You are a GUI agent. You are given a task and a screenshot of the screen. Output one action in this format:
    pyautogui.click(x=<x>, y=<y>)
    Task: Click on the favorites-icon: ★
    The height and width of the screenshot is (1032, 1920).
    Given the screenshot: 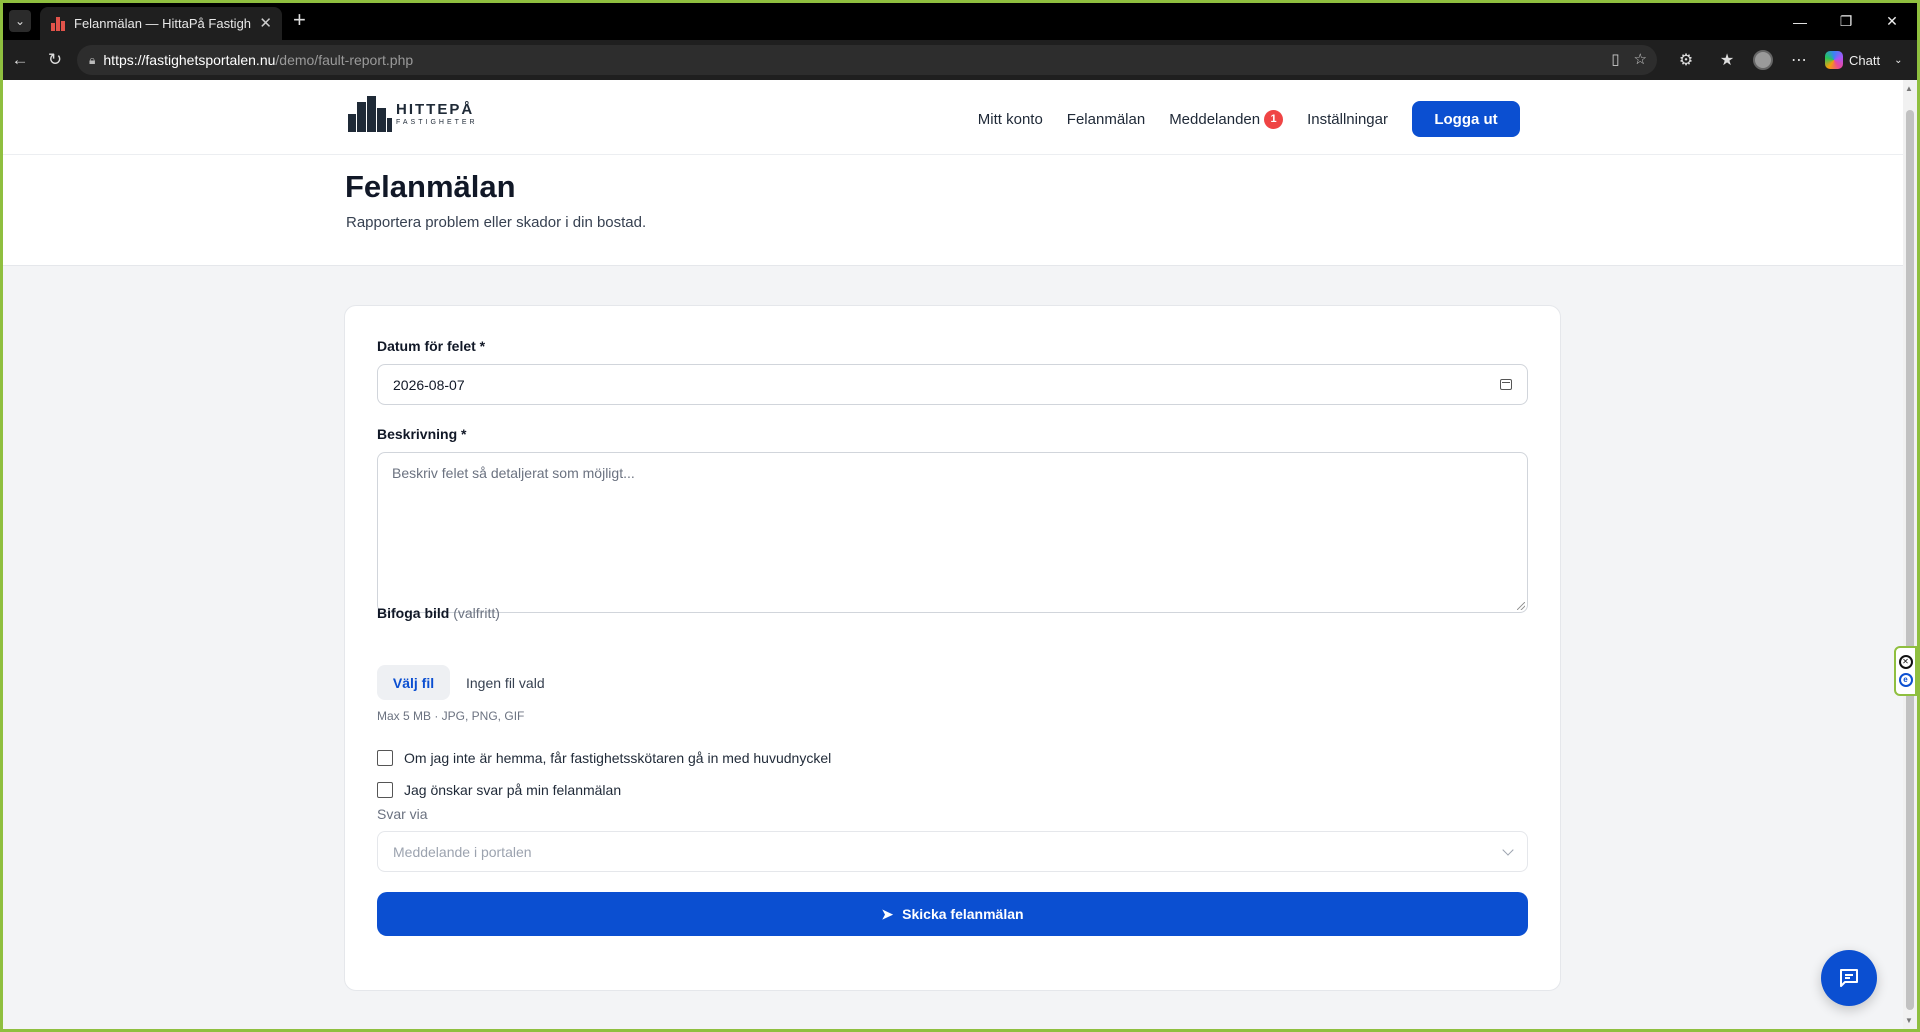 What is the action you would take?
    pyautogui.click(x=1727, y=60)
    